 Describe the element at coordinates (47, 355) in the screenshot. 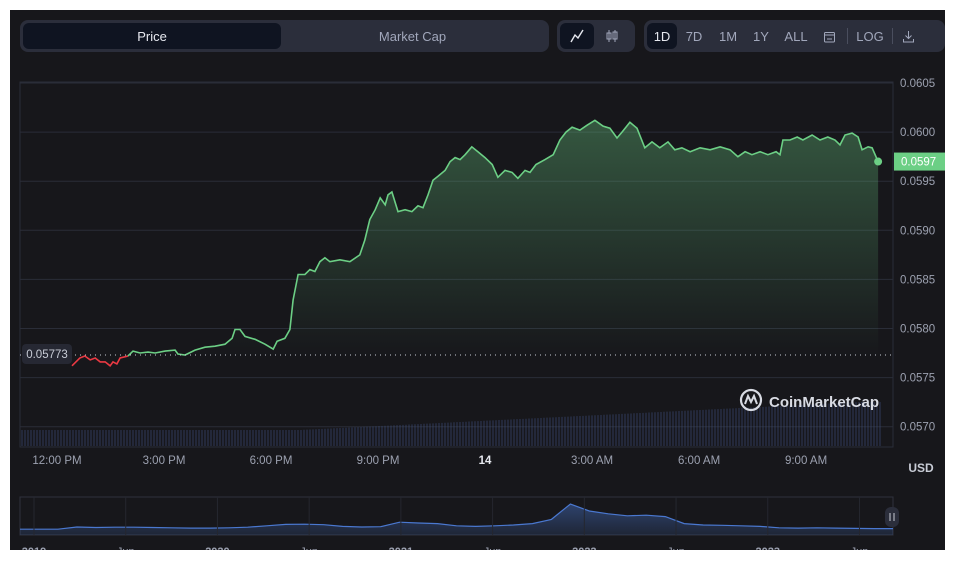

I see `baseline-price-label: 0.05773` at that location.